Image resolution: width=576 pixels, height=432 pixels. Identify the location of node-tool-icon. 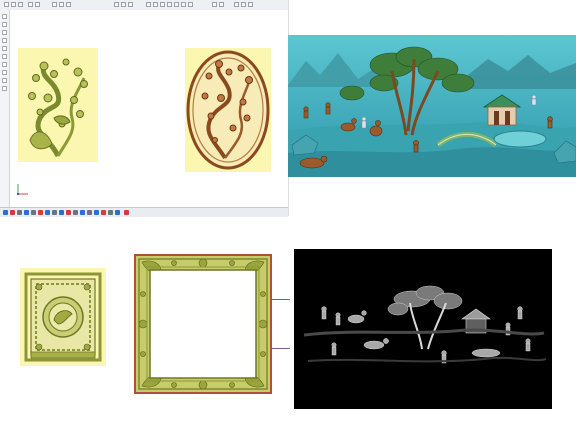
(4, 88).